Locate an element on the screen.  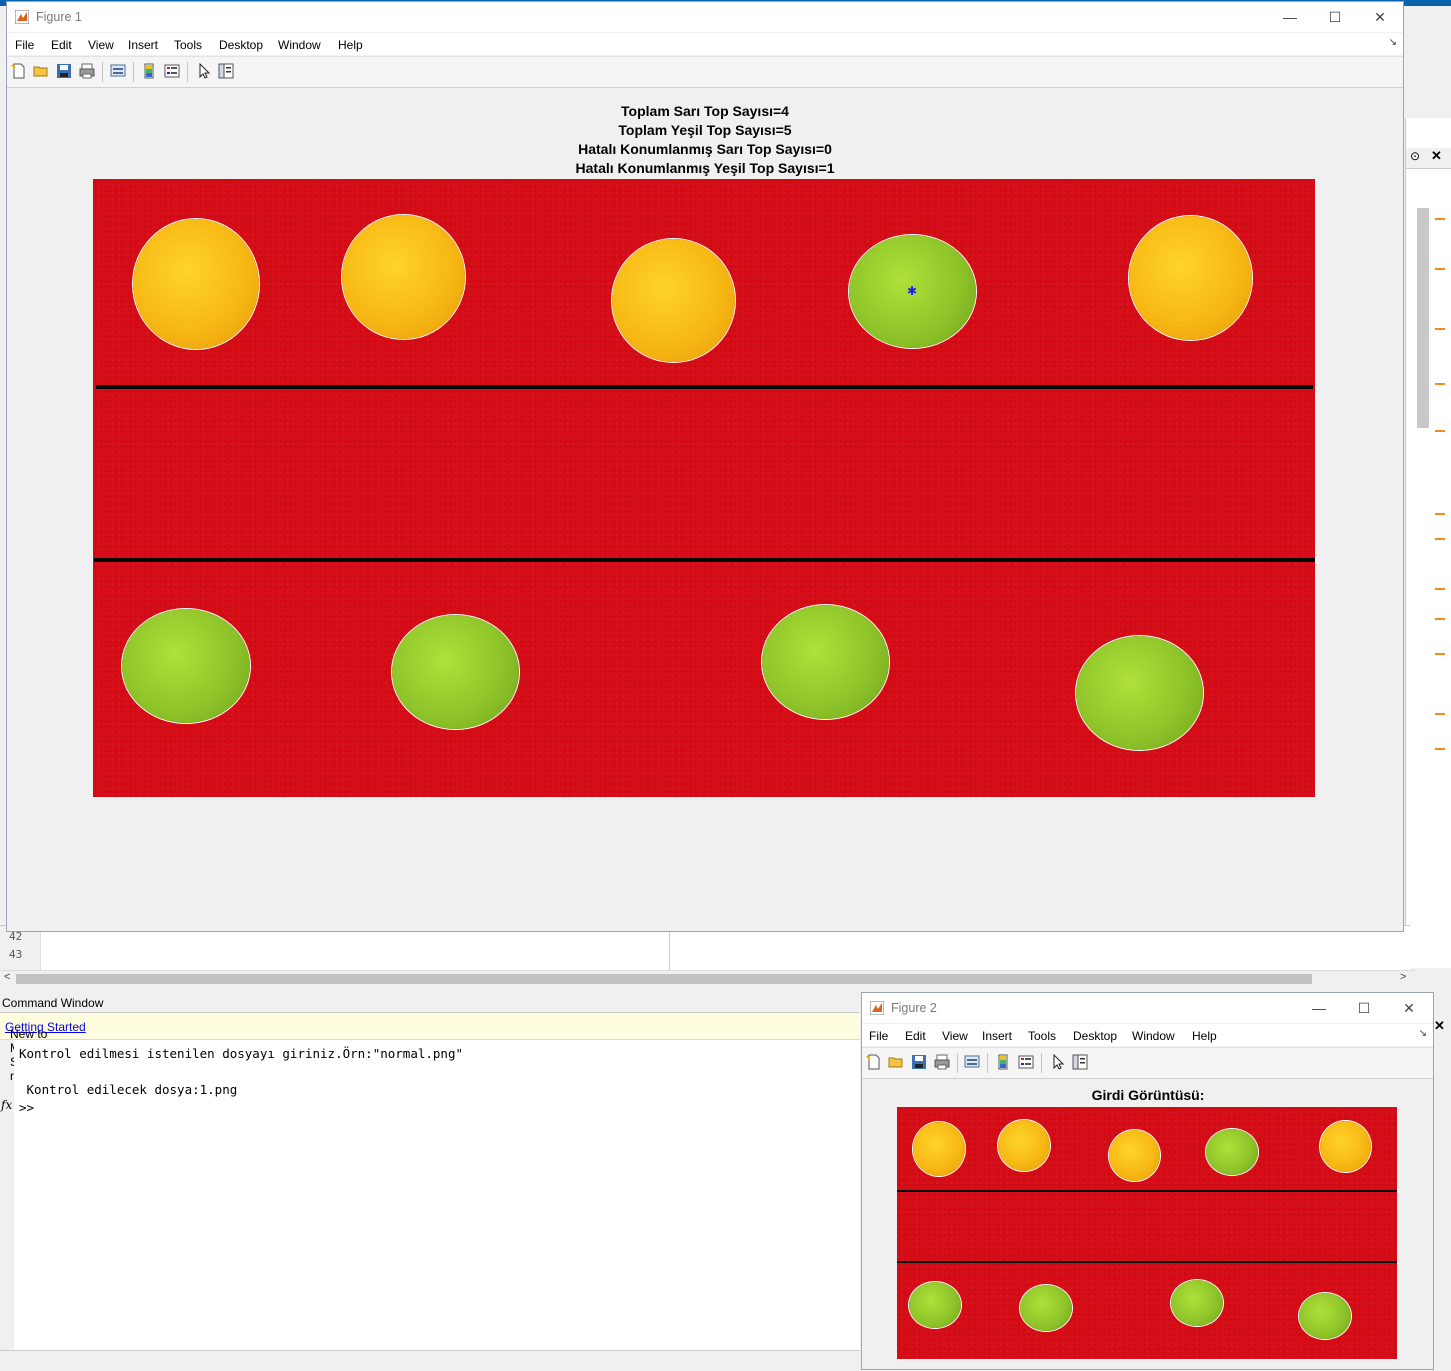
scroll-right-icon: > is located at coordinates (1403, 977).